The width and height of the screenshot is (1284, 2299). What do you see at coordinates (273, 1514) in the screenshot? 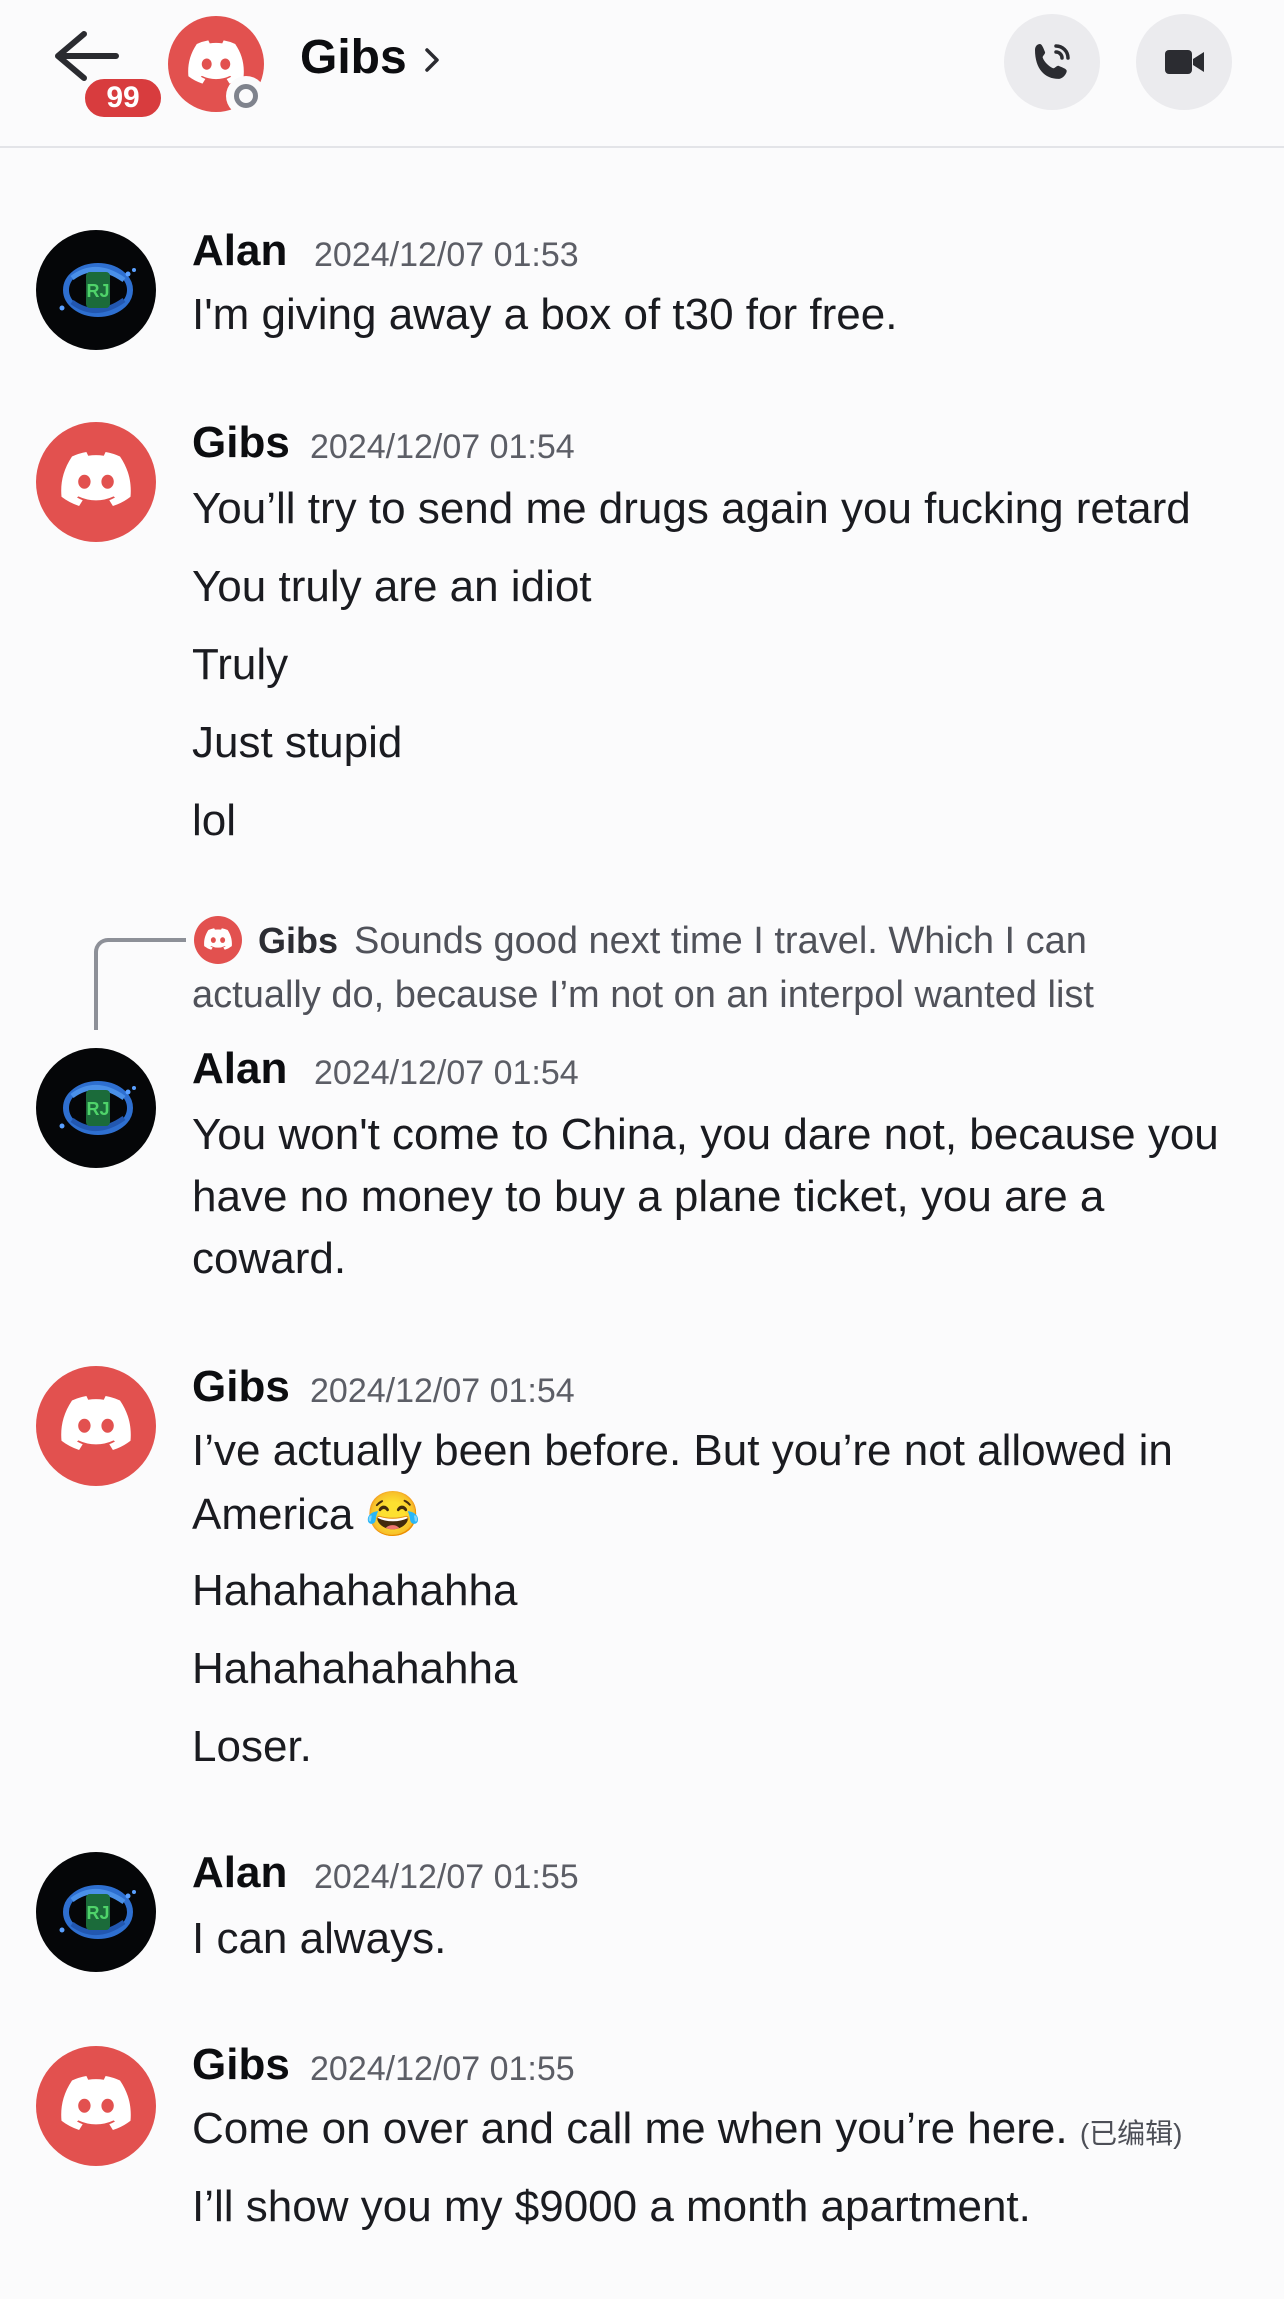
I see `message-text: America` at bounding box center [273, 1514].